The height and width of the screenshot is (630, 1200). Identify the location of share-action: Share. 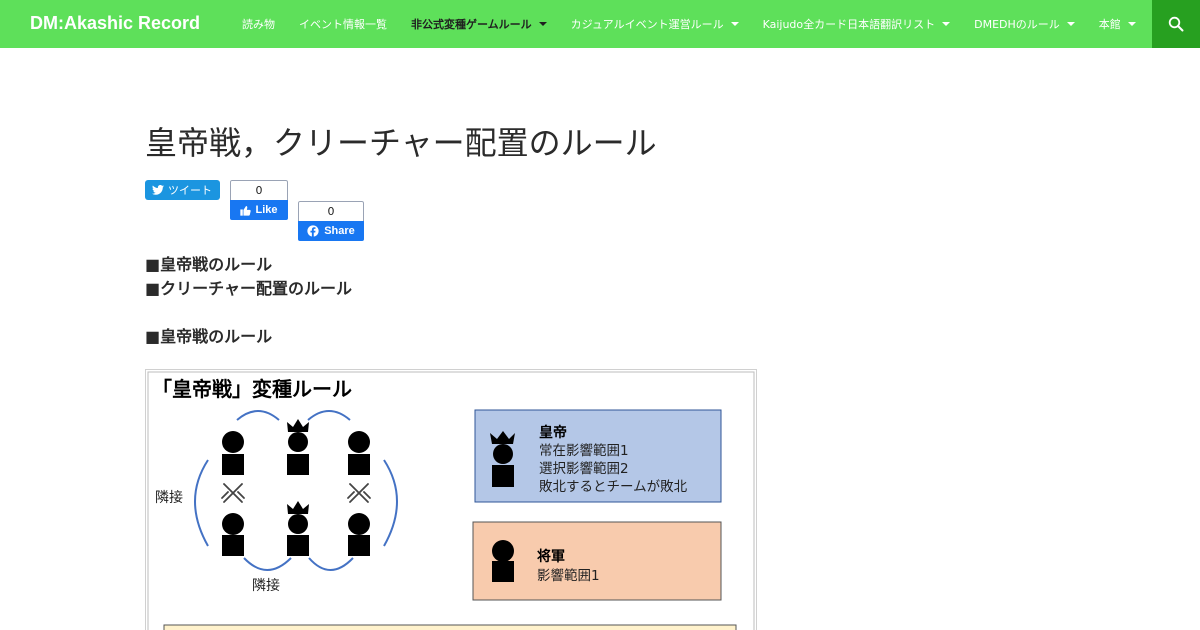
(331, 231).